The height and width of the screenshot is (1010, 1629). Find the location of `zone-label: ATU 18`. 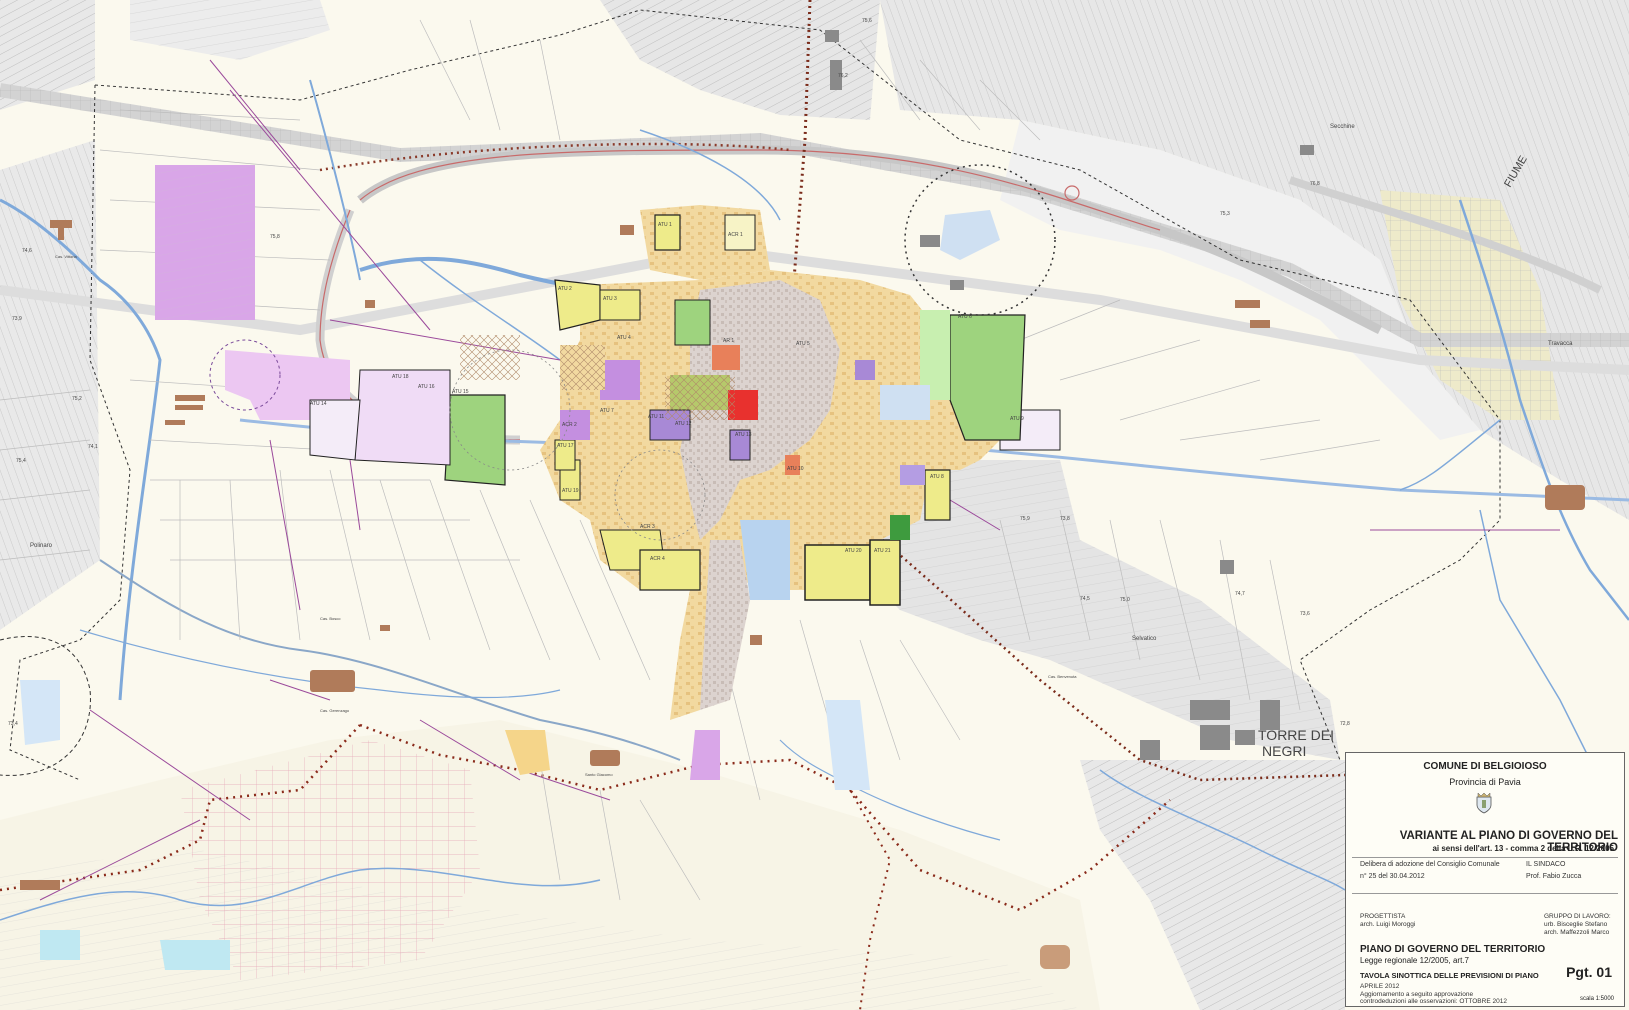

zone-label: ATU 18 is located at coordinates (400, 377).